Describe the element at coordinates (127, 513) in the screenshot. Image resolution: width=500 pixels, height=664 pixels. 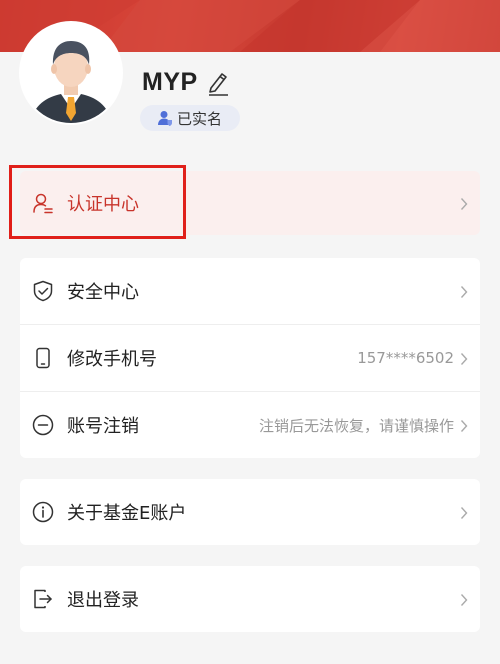
I see `menu-item-label: 关于基金E账户` at that location.